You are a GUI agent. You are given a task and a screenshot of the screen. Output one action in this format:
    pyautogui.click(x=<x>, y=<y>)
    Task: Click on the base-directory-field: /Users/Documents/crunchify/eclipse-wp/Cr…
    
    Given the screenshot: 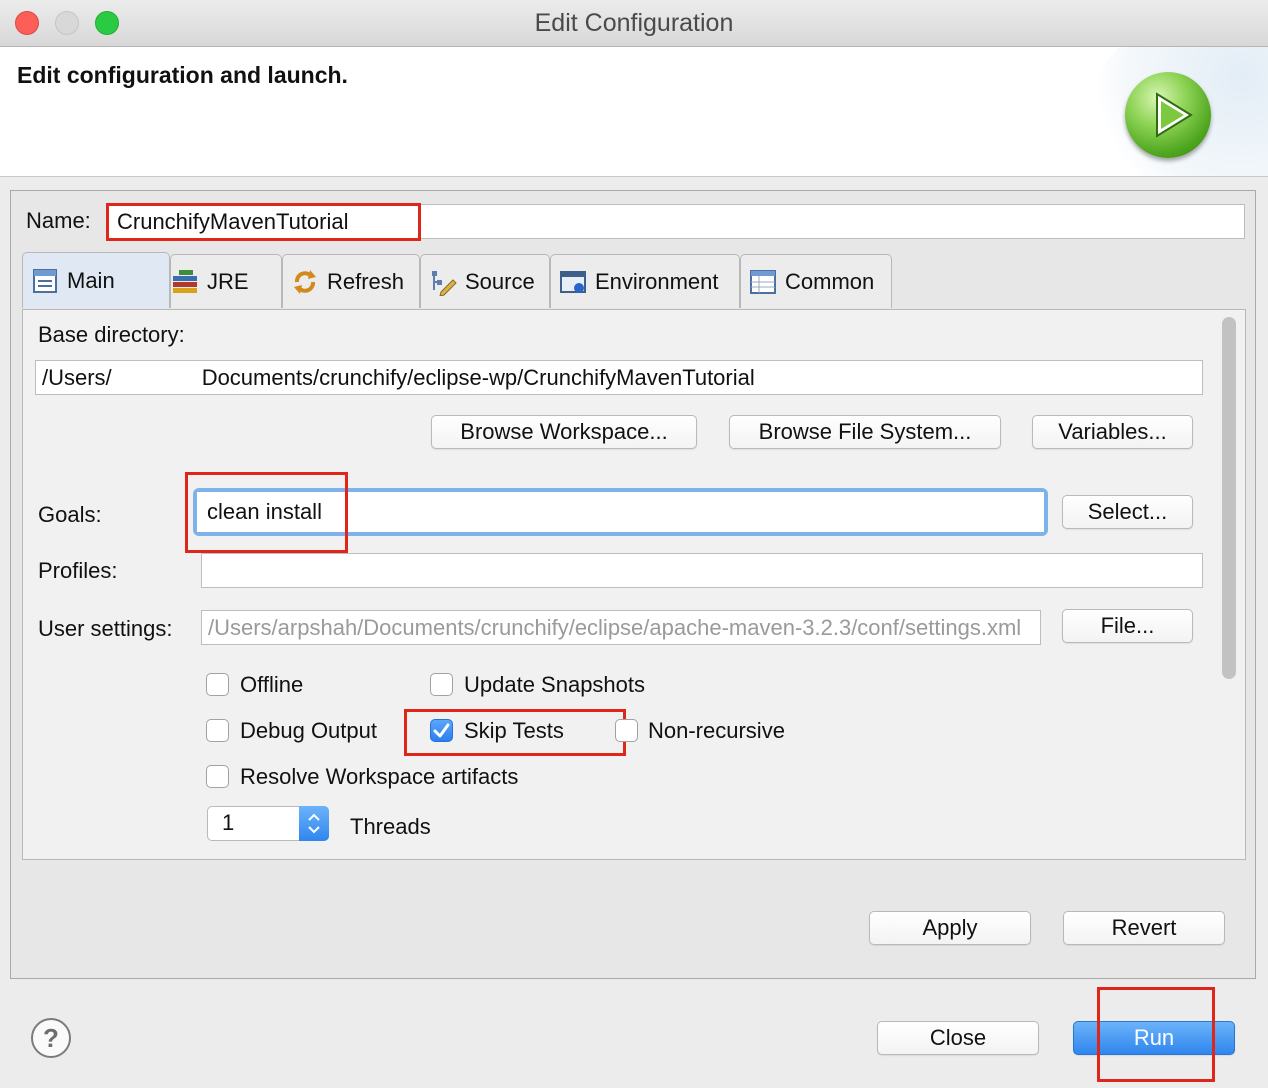 What is the action you would take?
    pyautogui.click(x=619, y=377)
    